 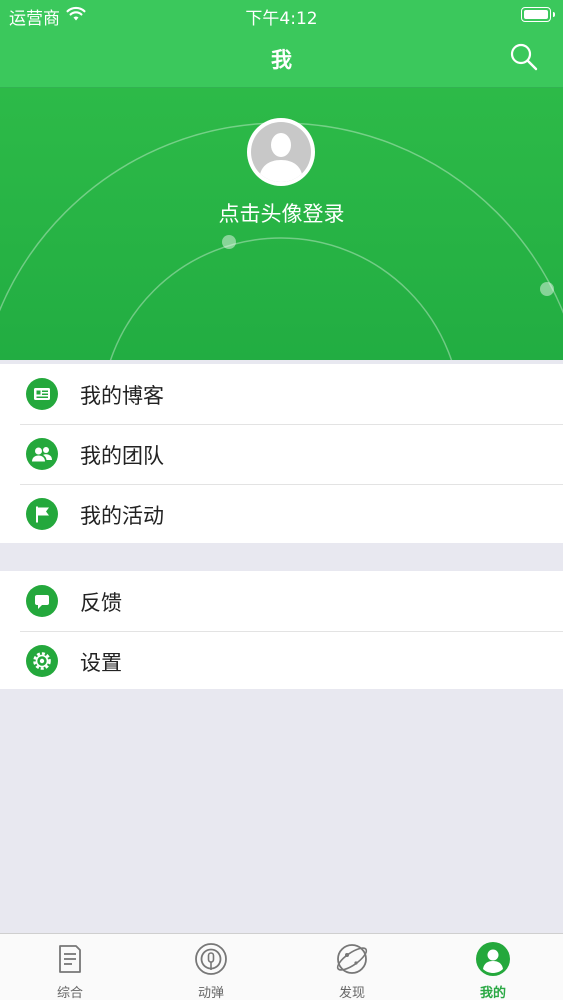 I want to click on page-title: 我, so click(x=281, y=60).